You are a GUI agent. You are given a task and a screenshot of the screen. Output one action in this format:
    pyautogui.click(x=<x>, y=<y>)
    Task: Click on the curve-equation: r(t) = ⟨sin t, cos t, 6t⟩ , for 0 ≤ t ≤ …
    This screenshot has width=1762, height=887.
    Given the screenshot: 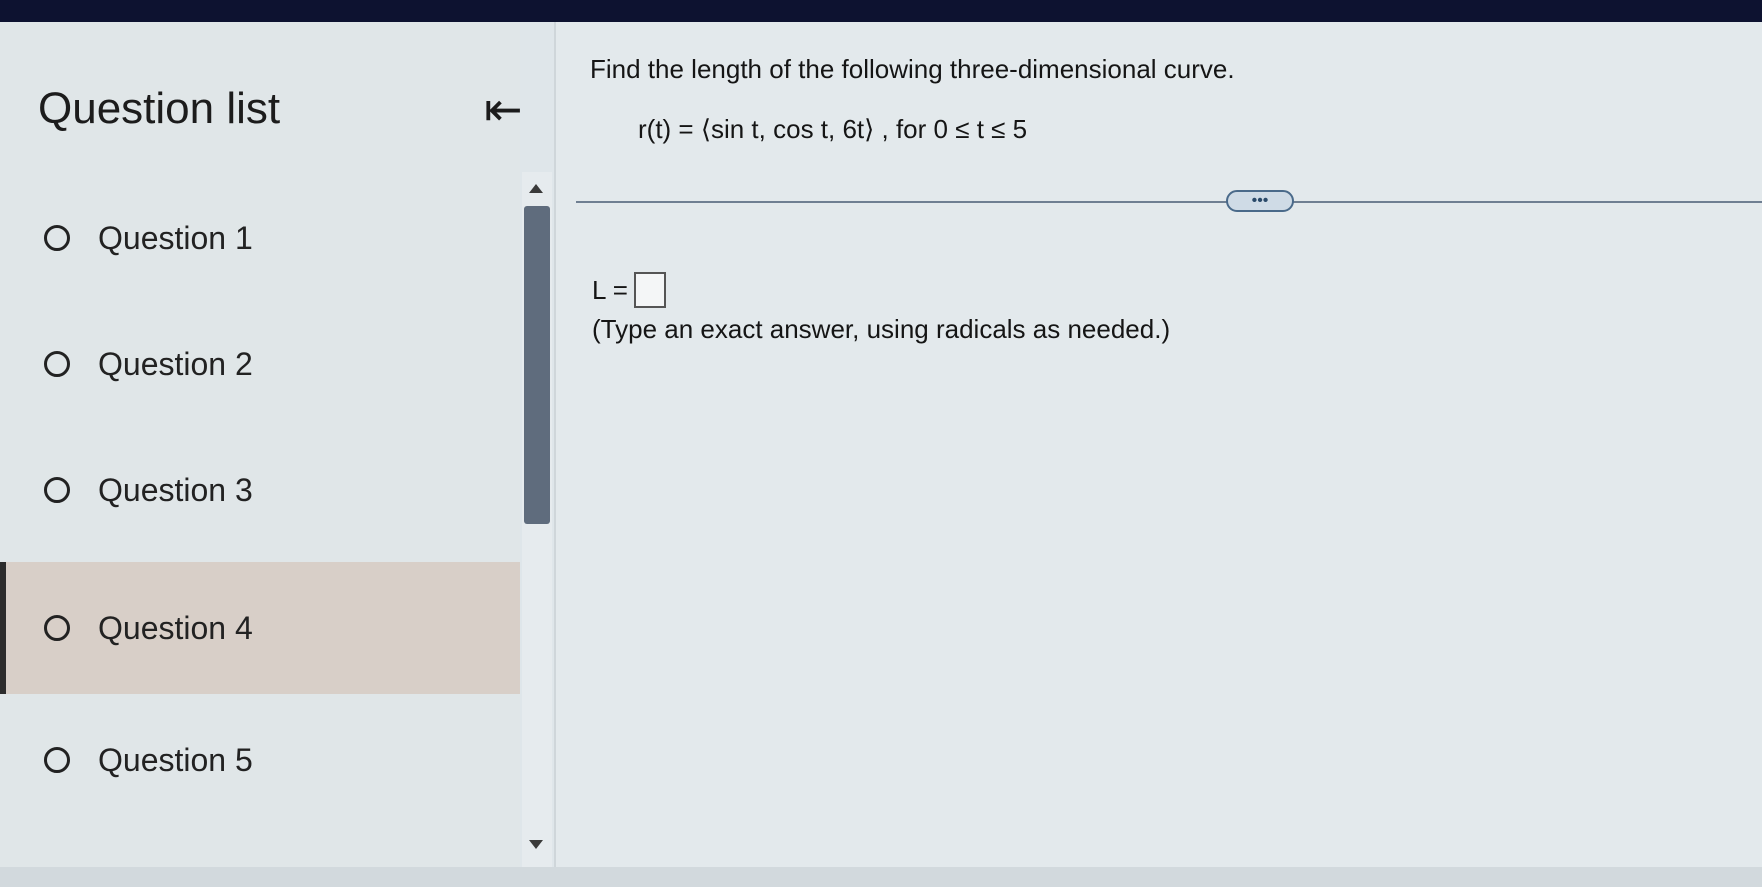 What is the action you would take?
    pyautogui.click(x=833, y=129)
    